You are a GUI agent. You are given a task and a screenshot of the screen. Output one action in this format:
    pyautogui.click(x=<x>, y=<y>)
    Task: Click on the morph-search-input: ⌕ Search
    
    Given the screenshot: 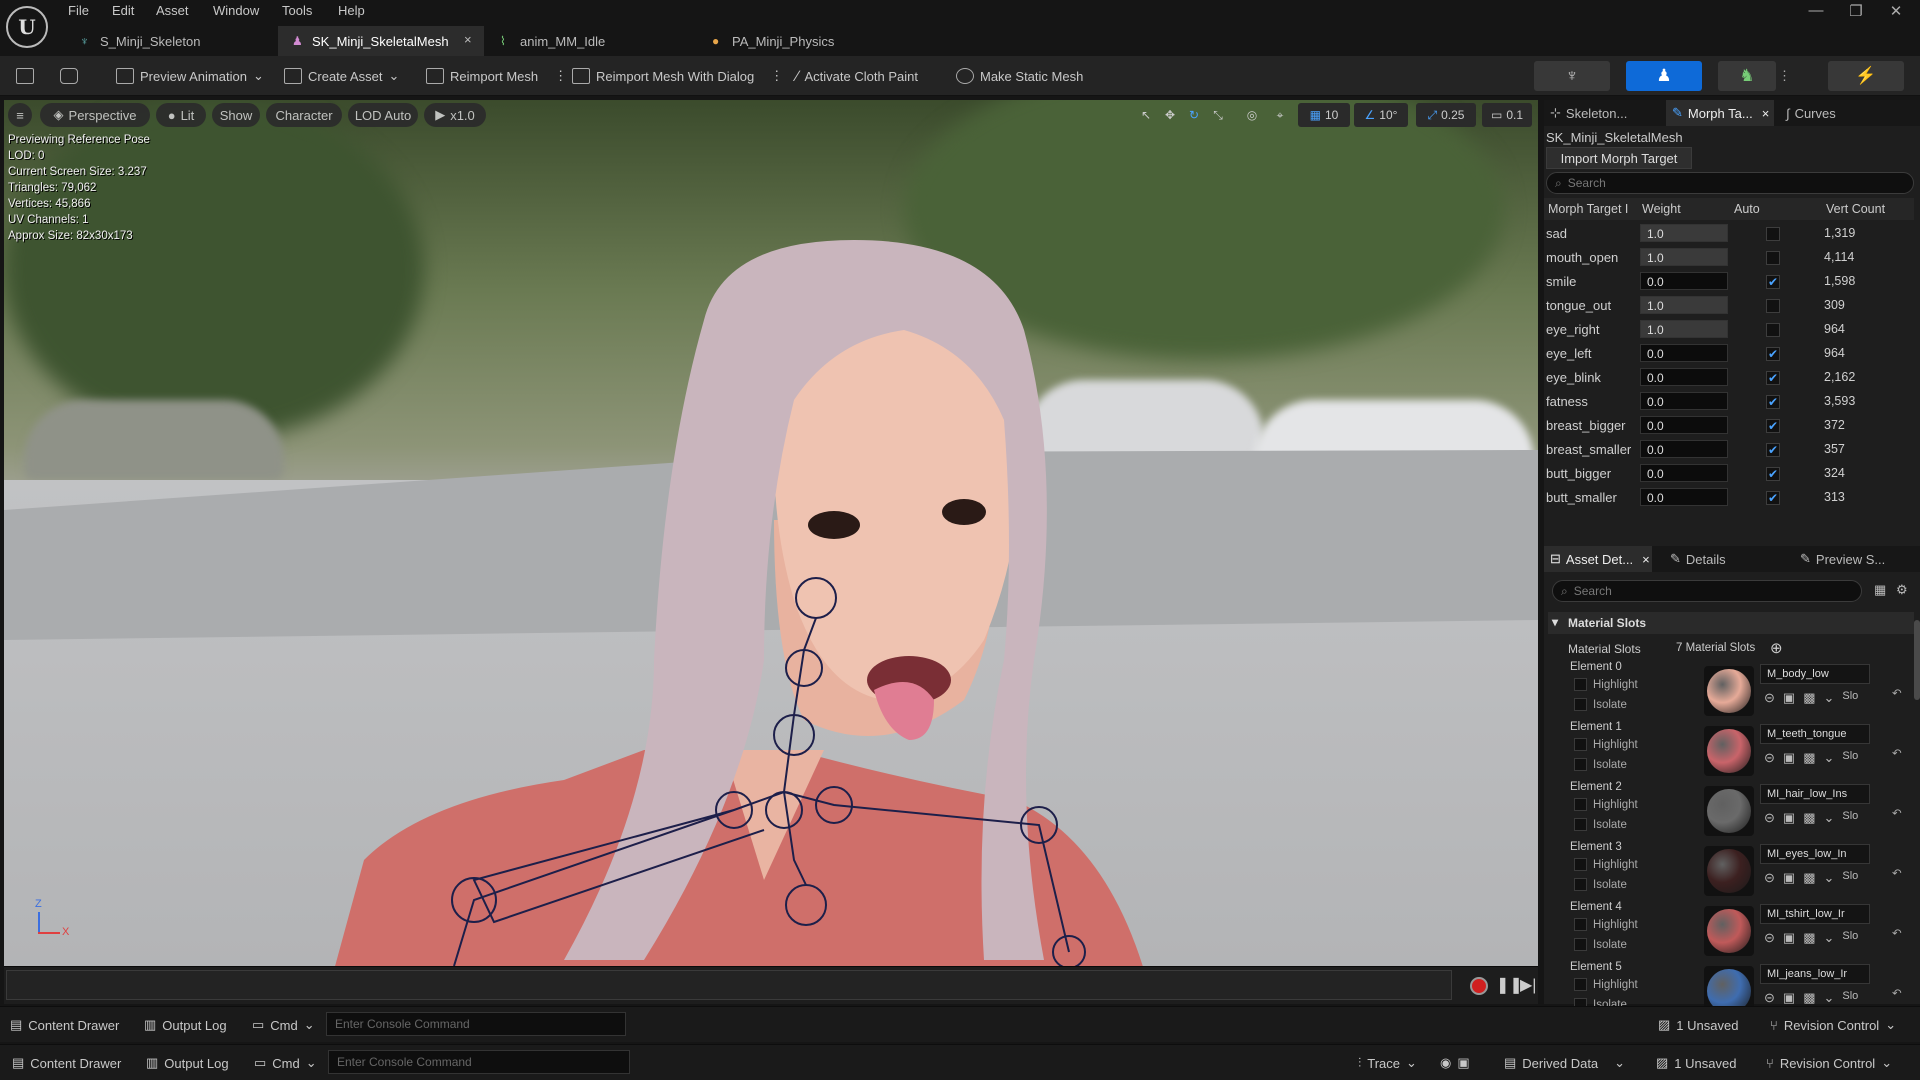 What is the action you would take?
    pyautogui.click(x=1730, y=183)
    